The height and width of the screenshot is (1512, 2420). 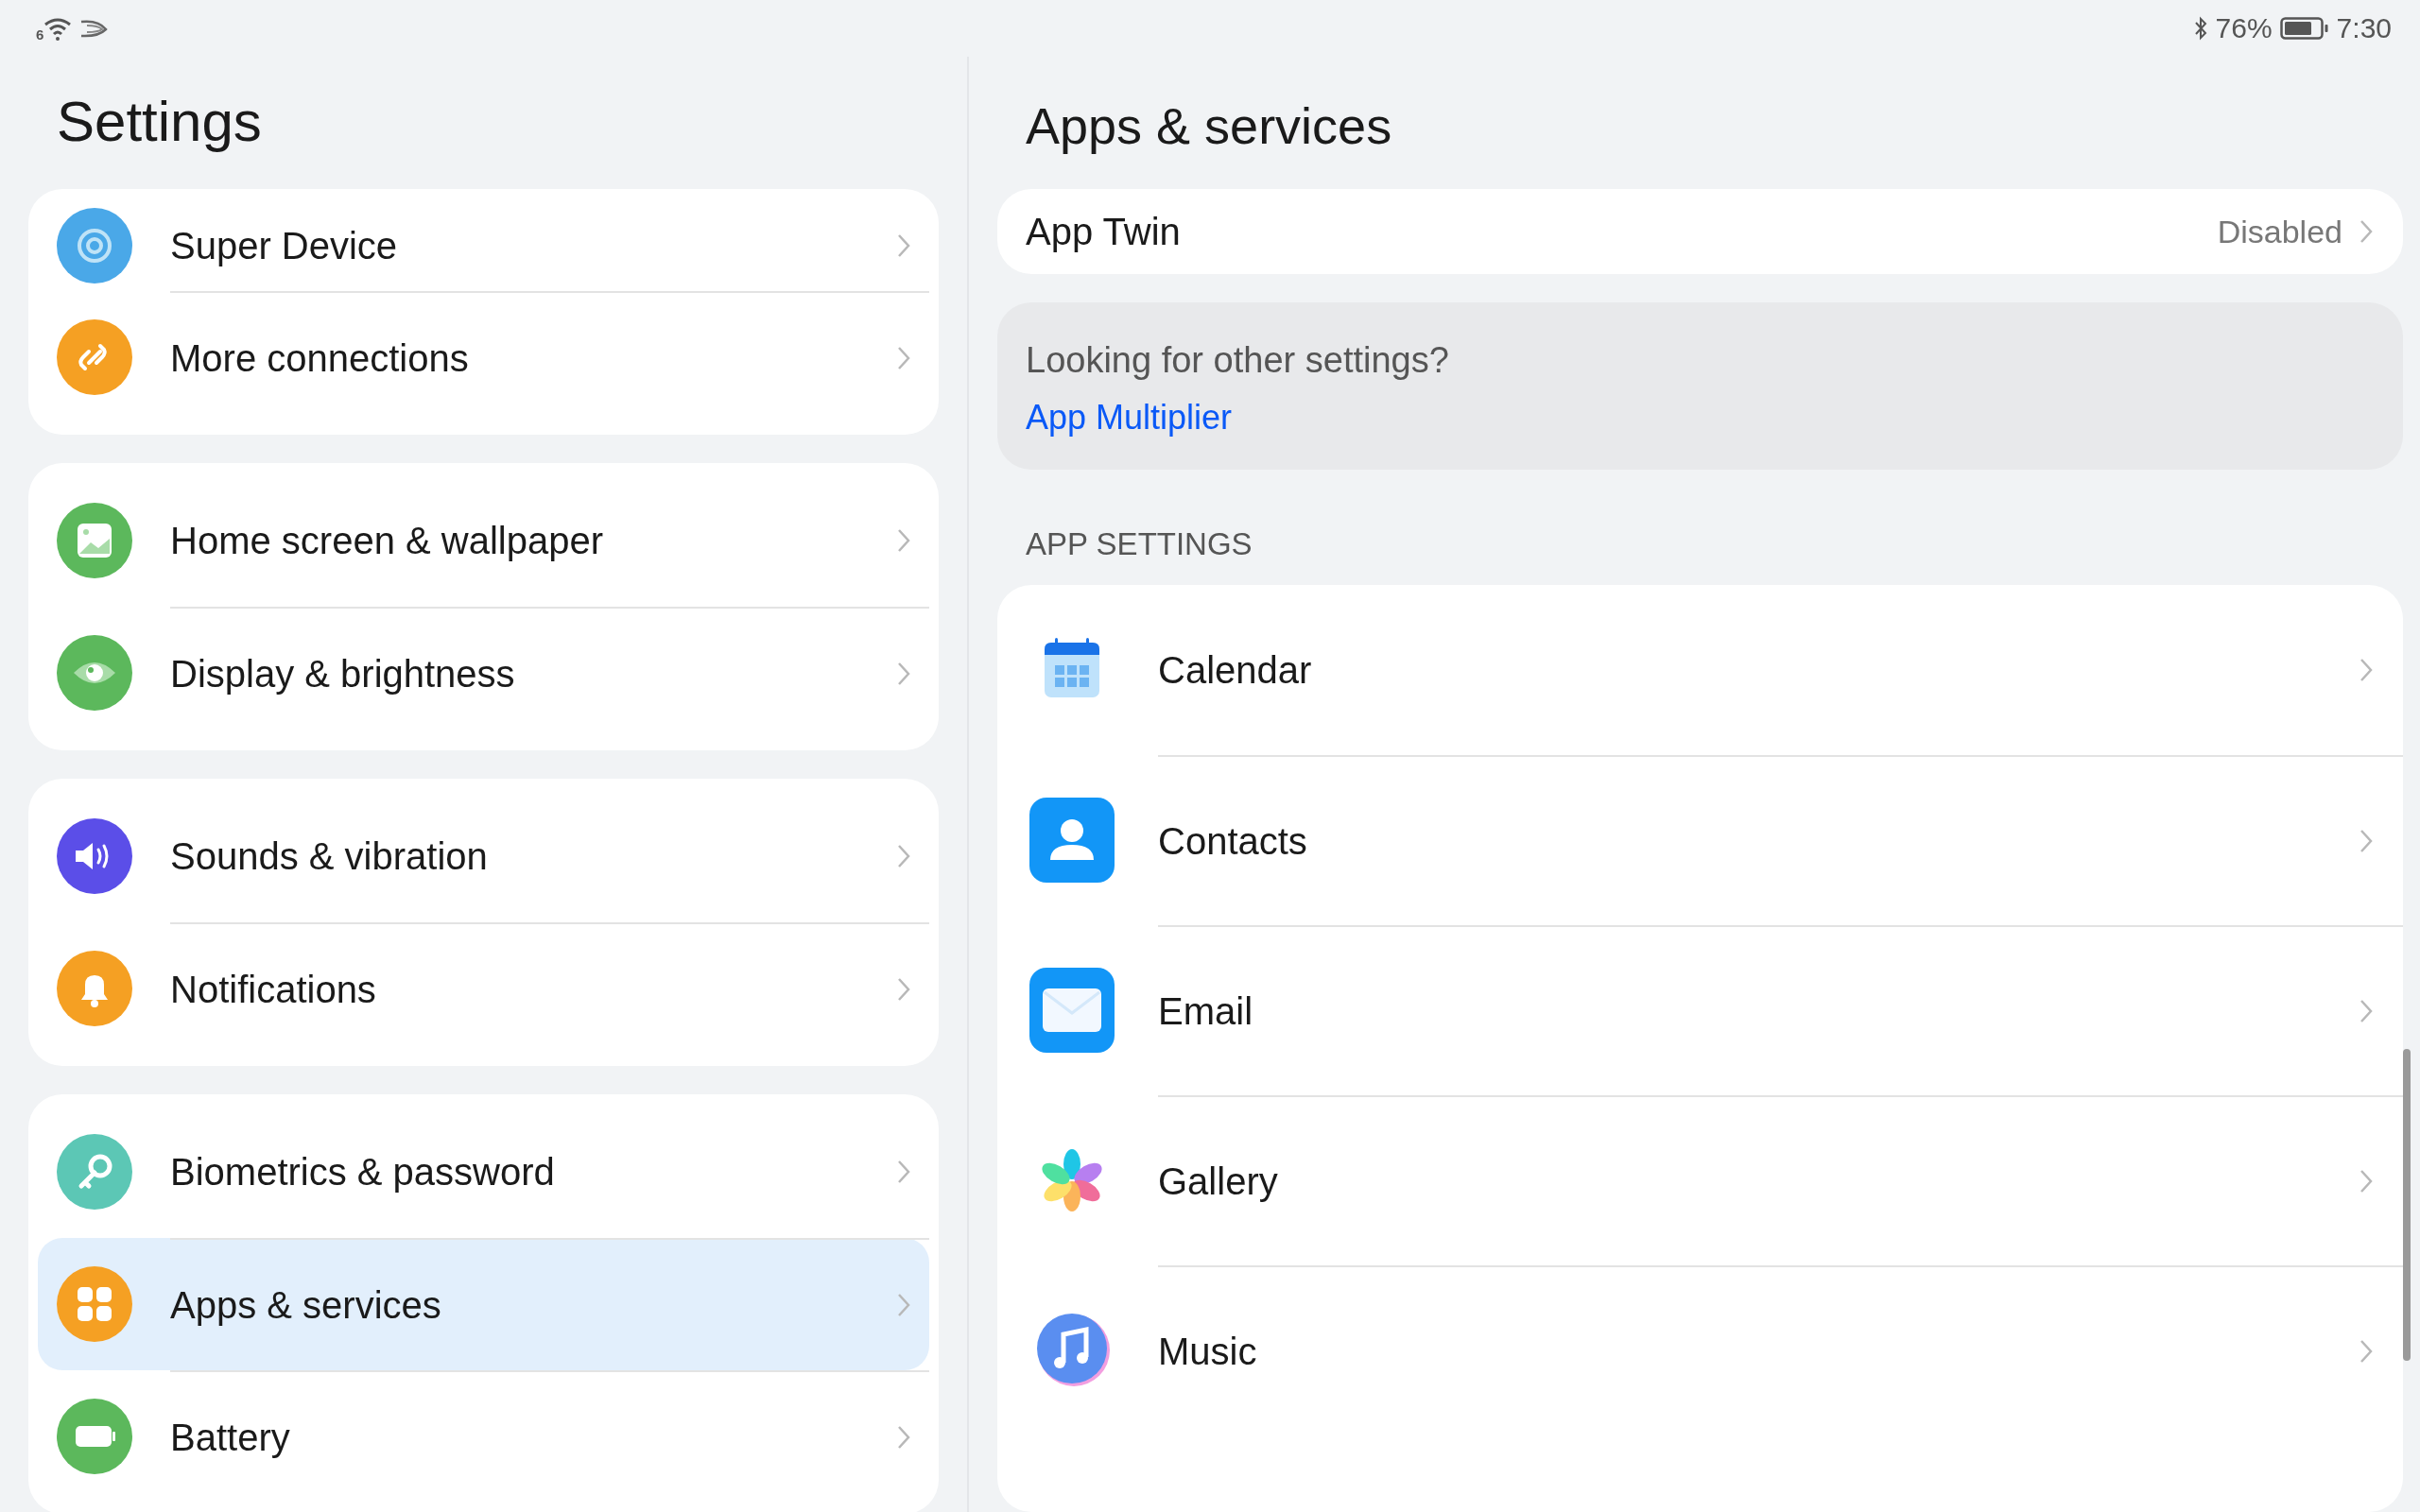 I want to click on device-icon, so click(x=95, y=246).